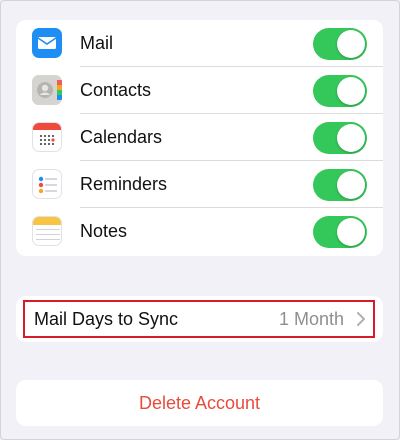 Image resolution: width=400 pixels, height=440 pixels. I want to click on contacts-toggle, so click(340, 91).